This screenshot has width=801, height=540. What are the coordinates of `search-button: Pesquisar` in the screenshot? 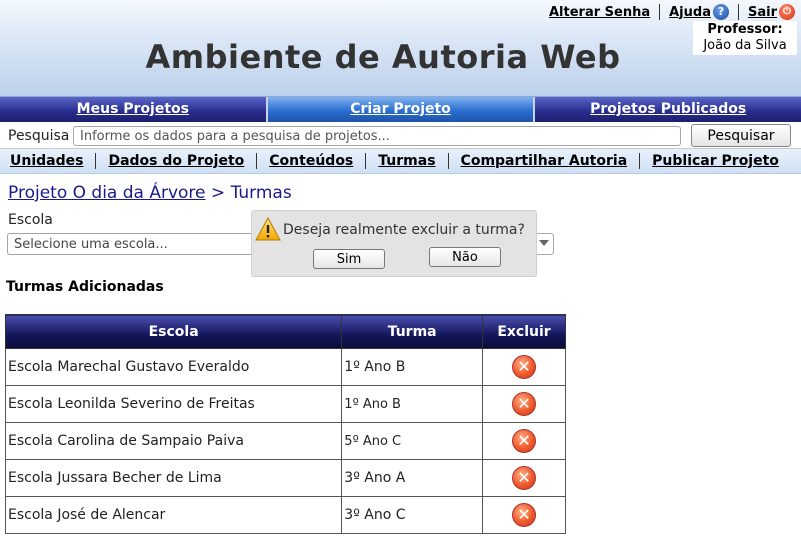 It's located at (741, 135).